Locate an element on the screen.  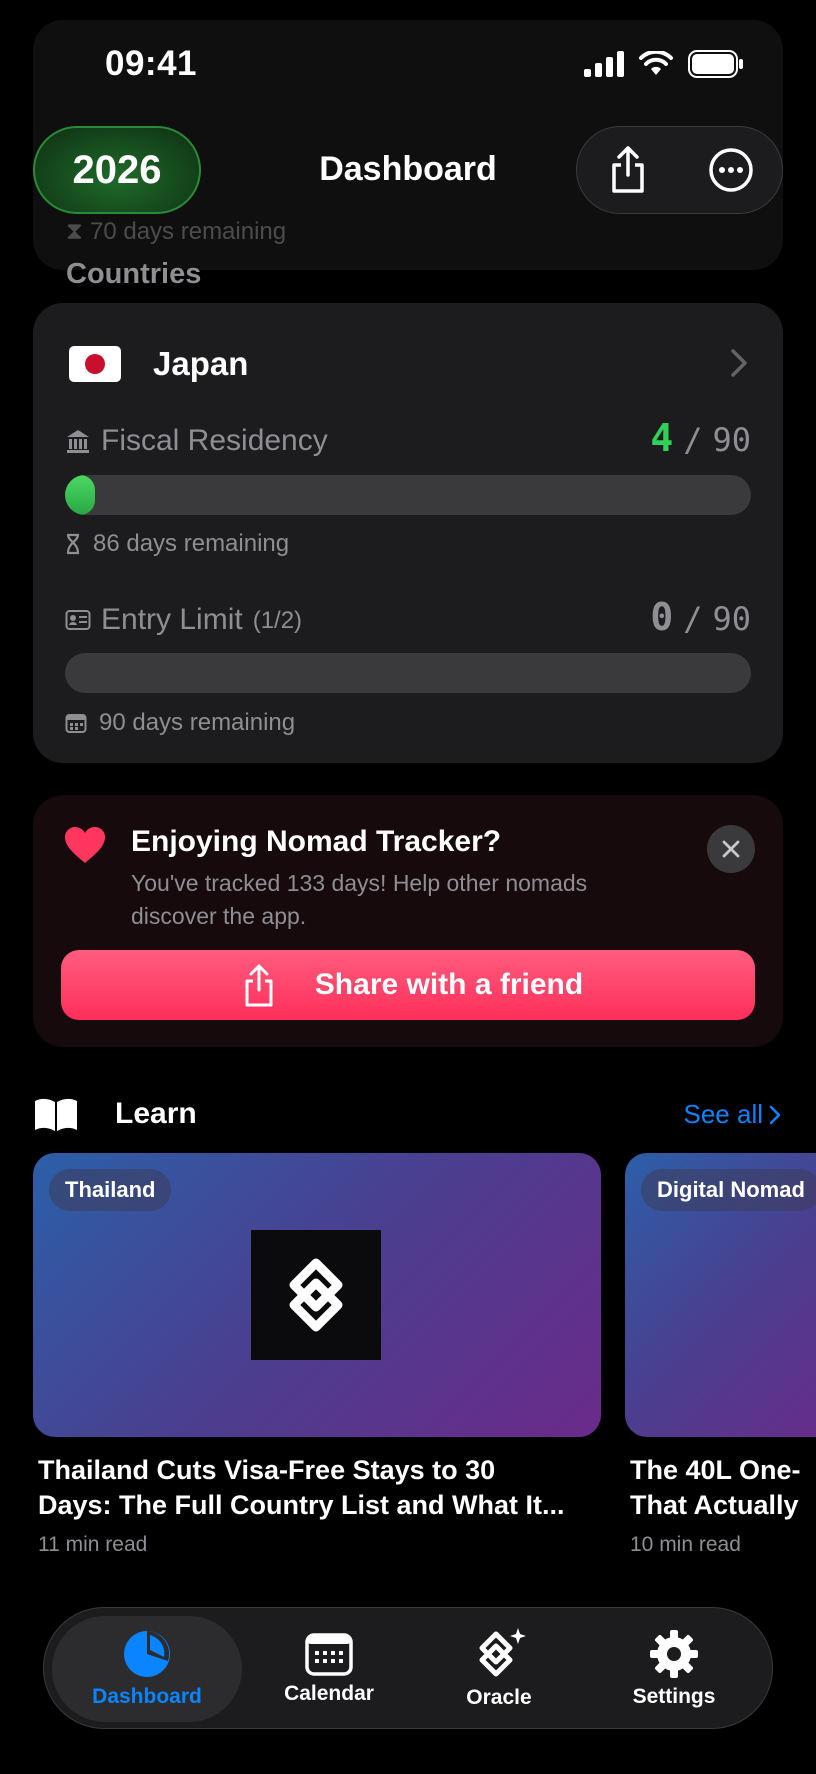
share-button is located at coordinates (628, 170).